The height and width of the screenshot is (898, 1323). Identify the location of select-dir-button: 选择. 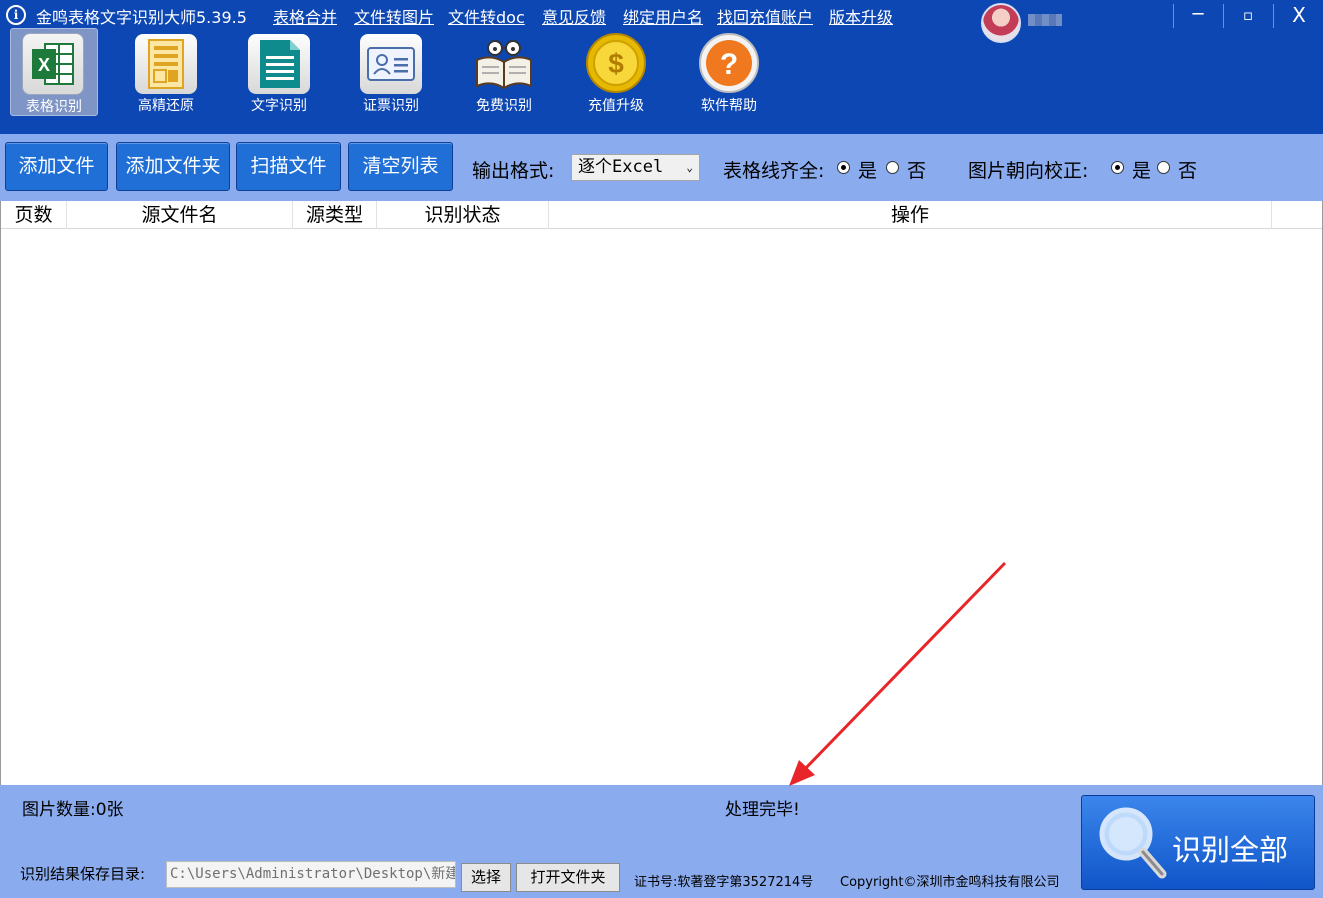
(486, 877).